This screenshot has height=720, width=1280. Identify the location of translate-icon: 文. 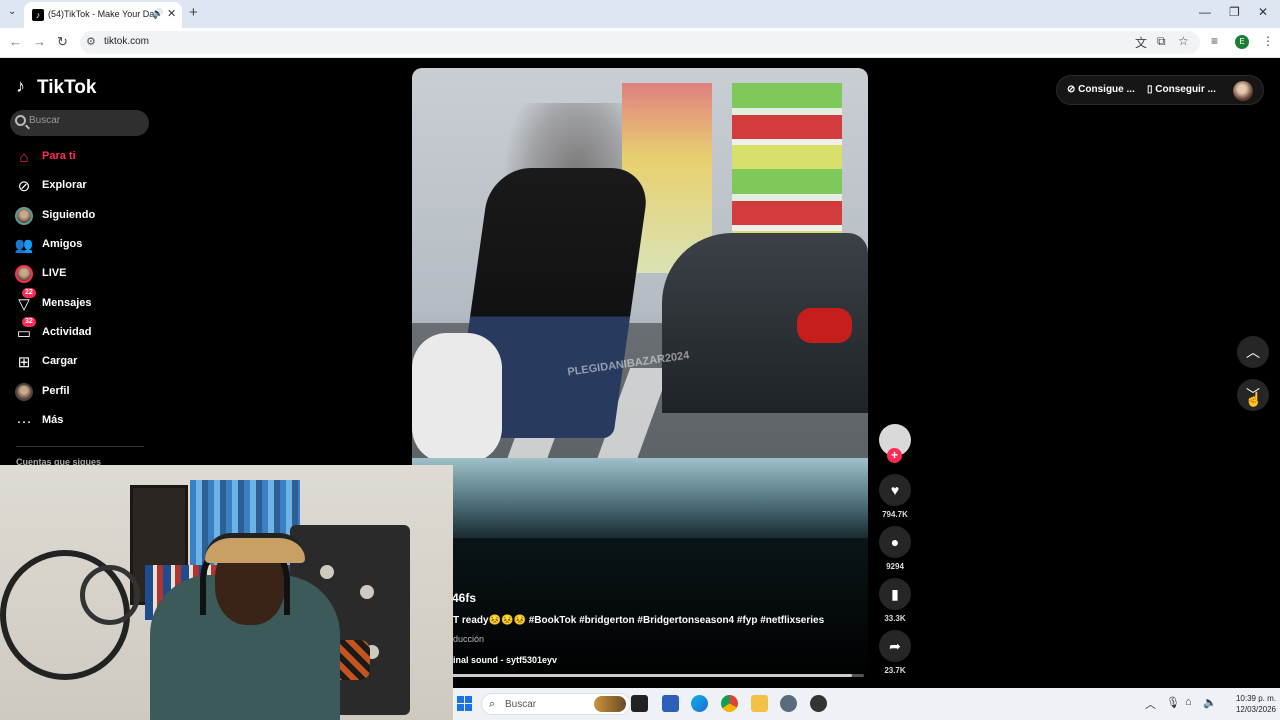
(1141, 42).